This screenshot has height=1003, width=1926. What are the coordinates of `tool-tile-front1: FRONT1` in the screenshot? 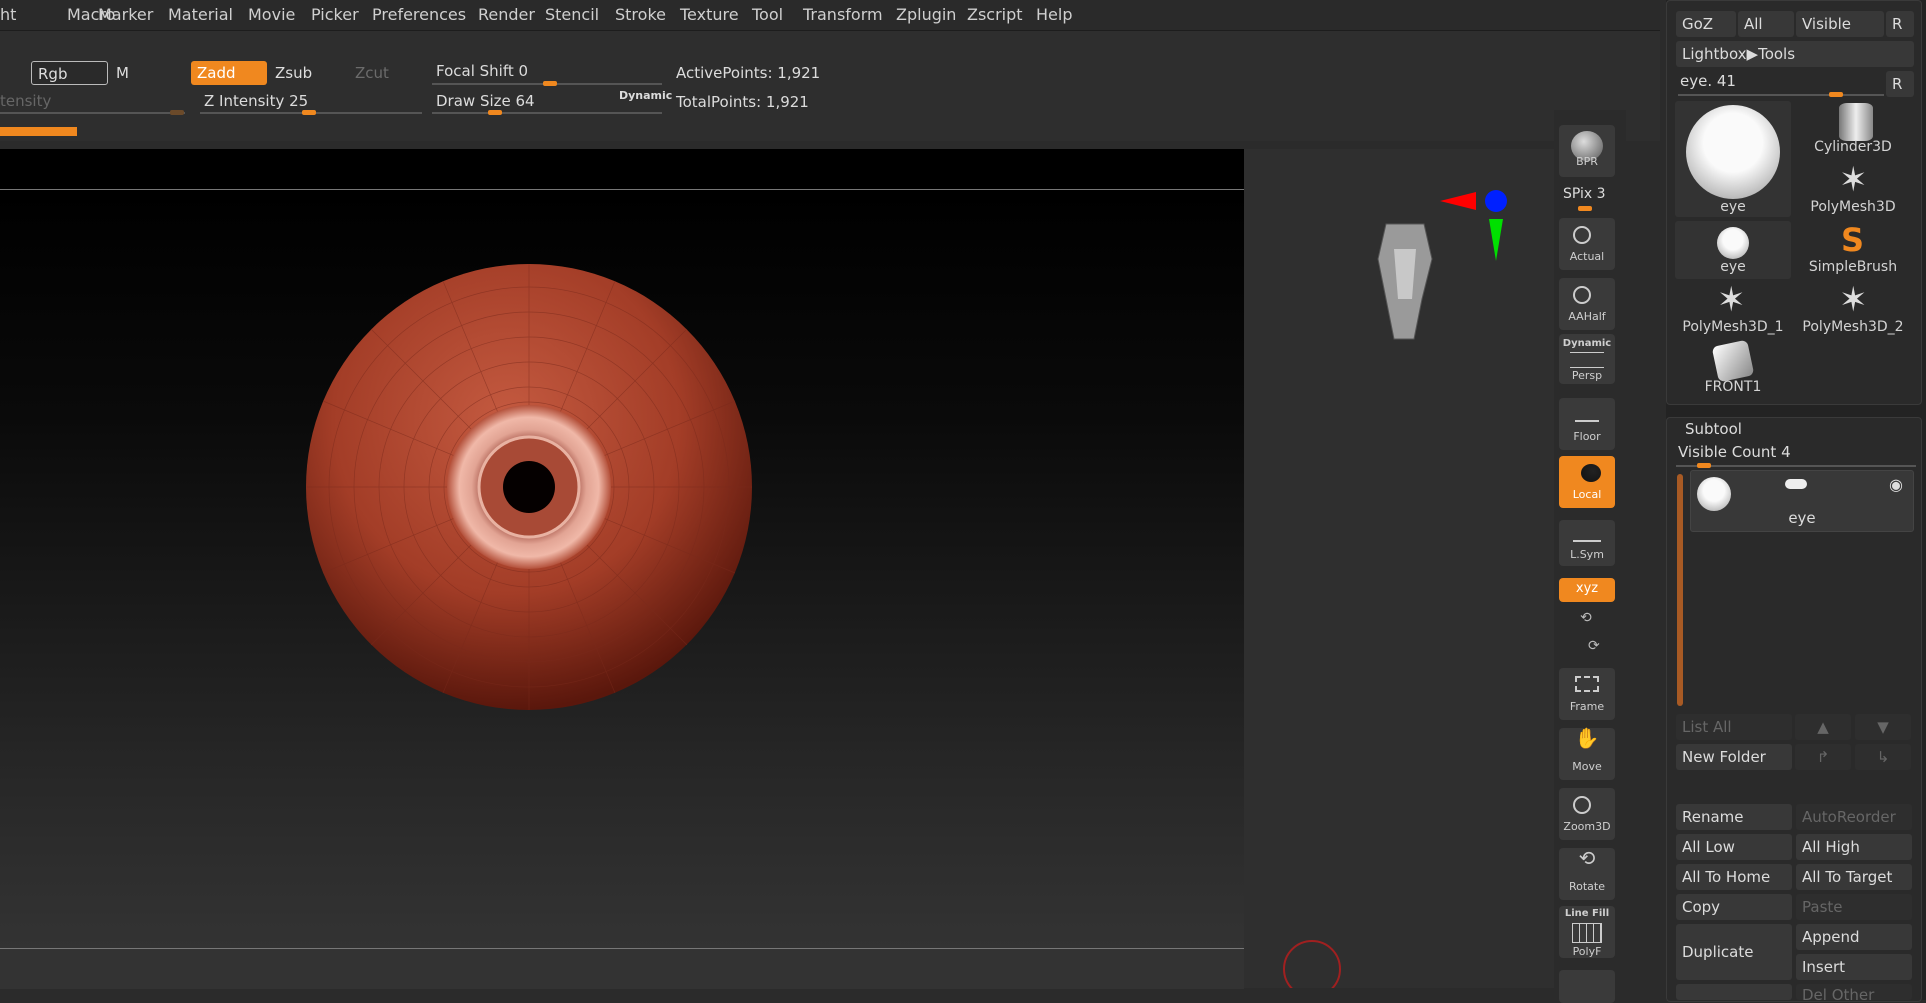 It's located at (1733, 369).